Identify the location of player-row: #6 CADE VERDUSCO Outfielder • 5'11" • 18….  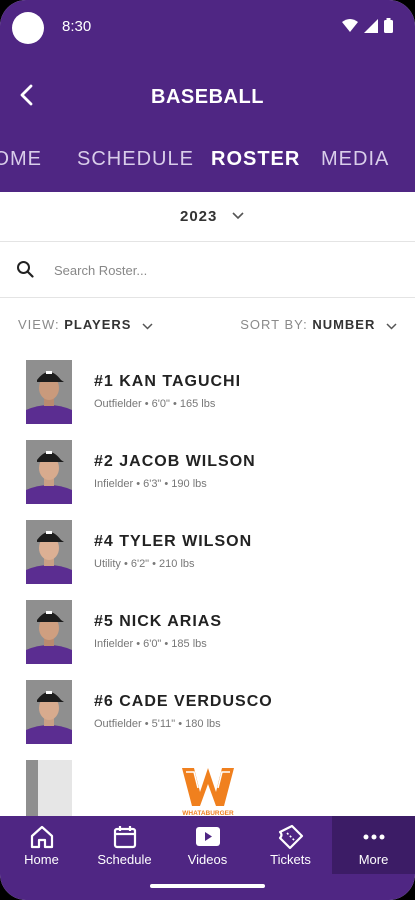
(207, 710).